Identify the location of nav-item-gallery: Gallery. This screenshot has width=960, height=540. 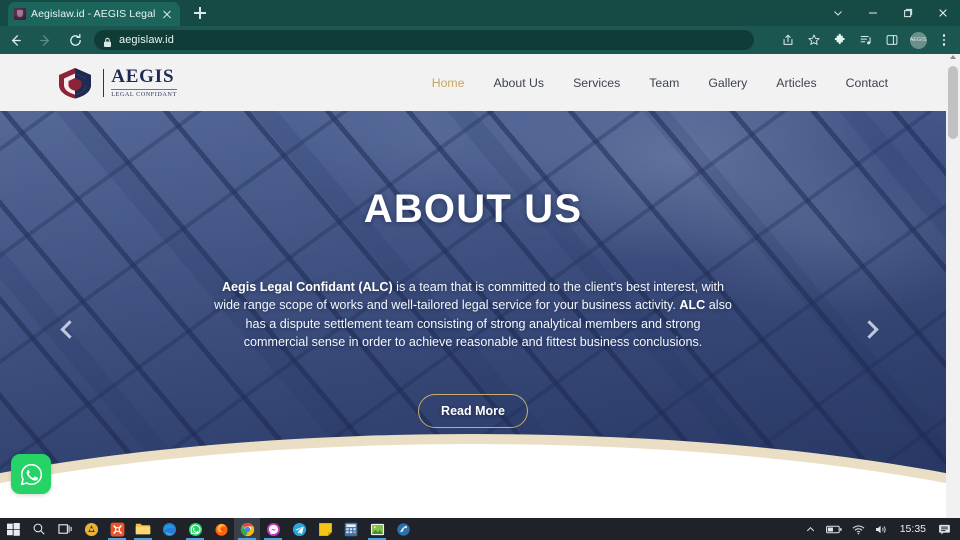
(727, 83).